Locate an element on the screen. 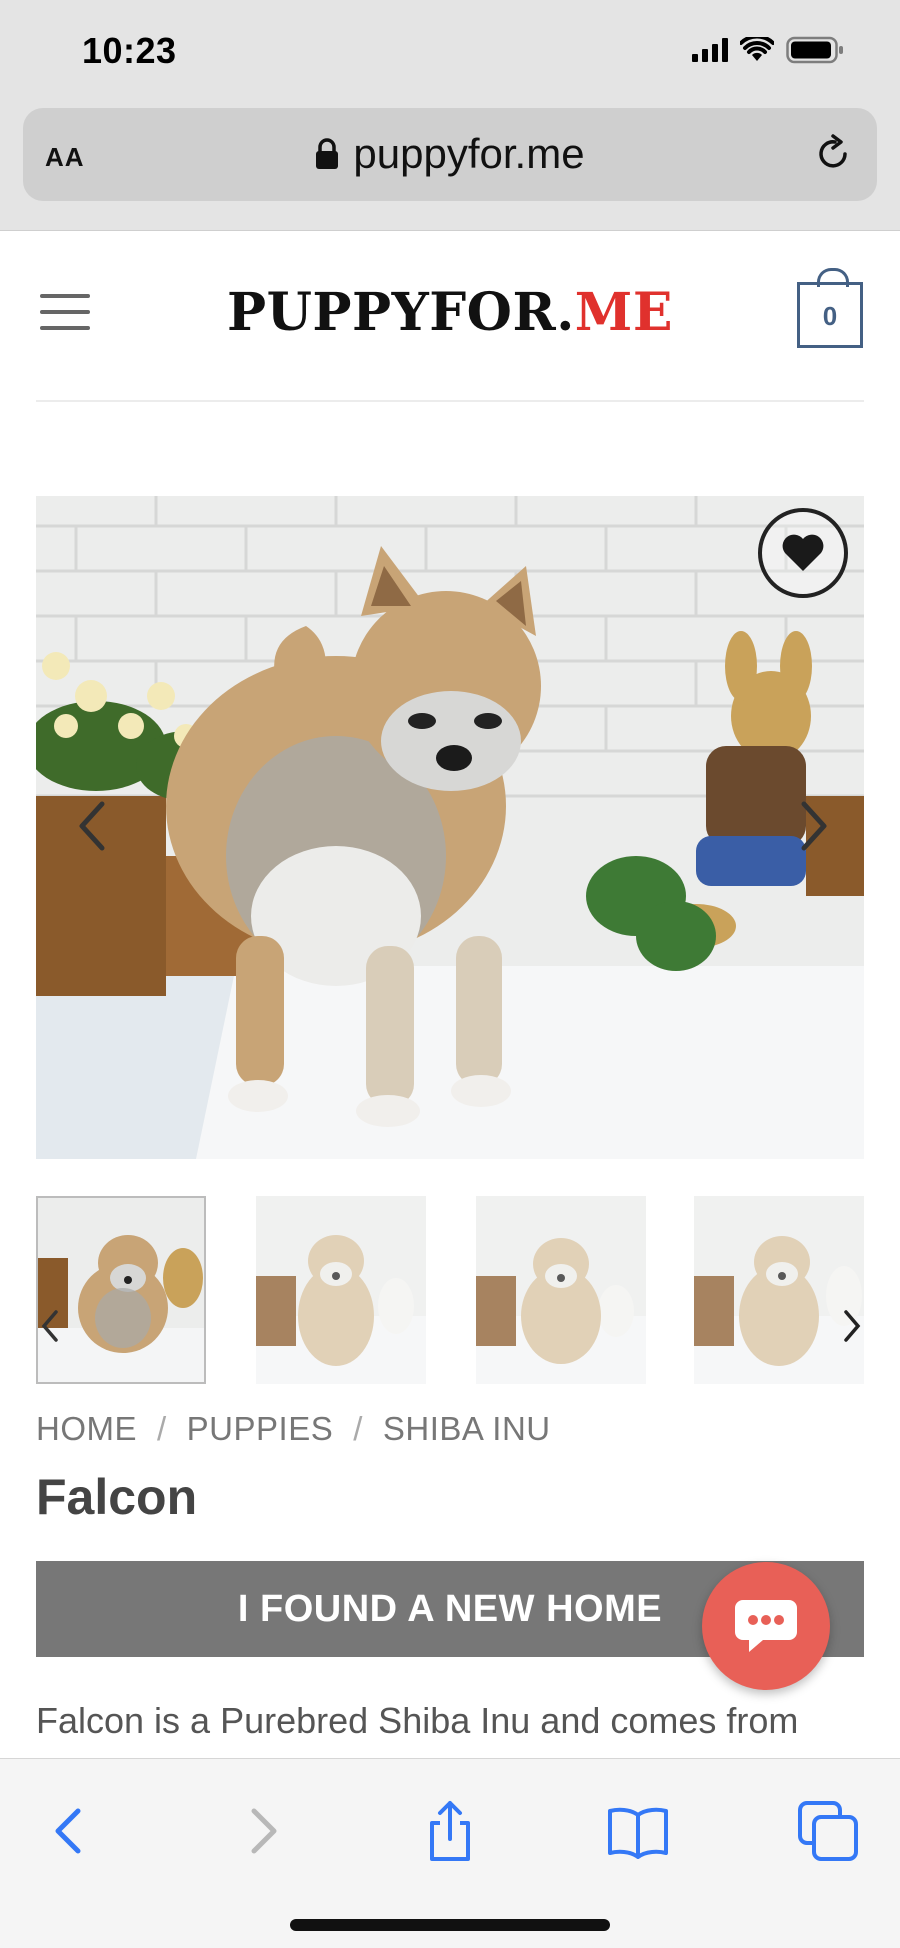 The image size is (900, 1948). thumbnail-strip is located at coordinates (450, 1291).